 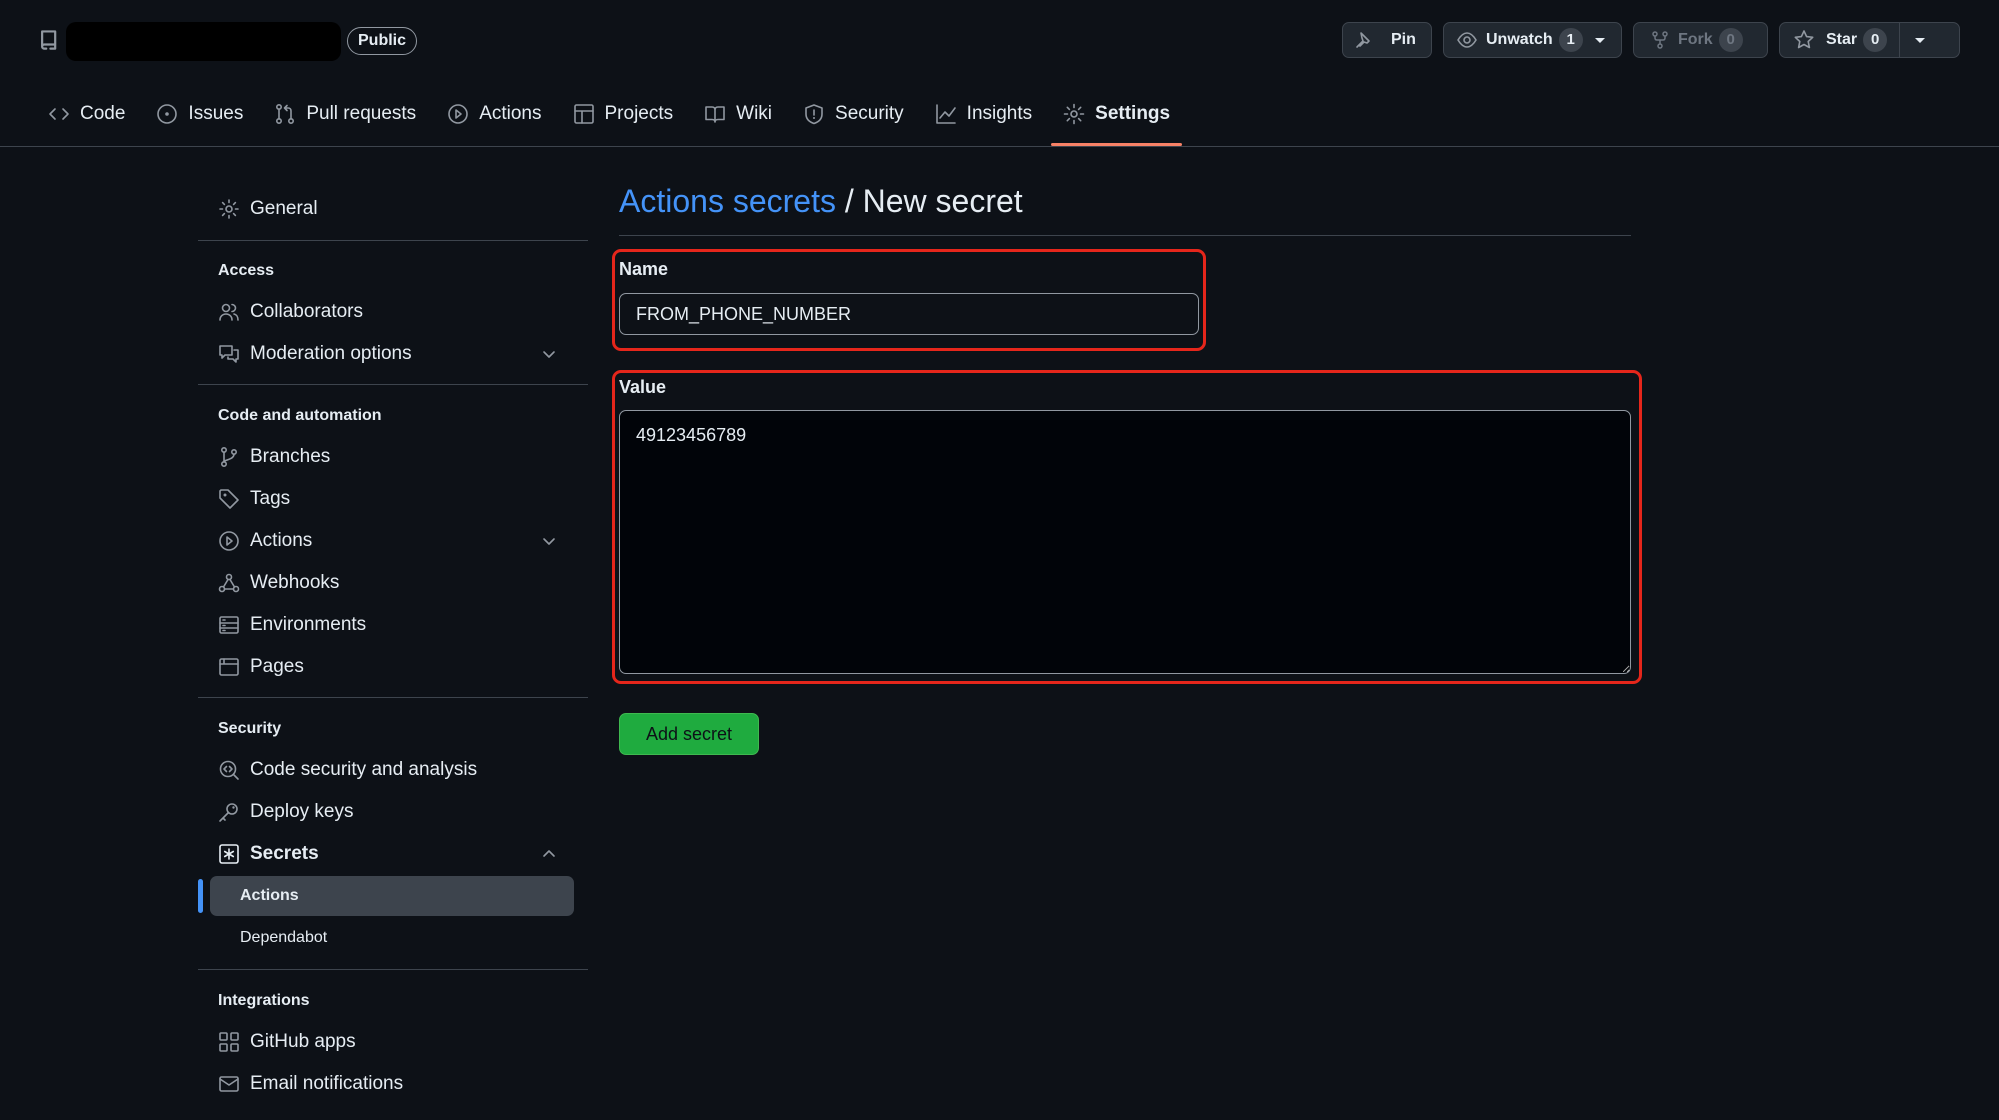 What do you see at coordinates (284, 853) in the screenshot?
I see `sidebar-item-label: Secrets` at bounding box center [284, 853].